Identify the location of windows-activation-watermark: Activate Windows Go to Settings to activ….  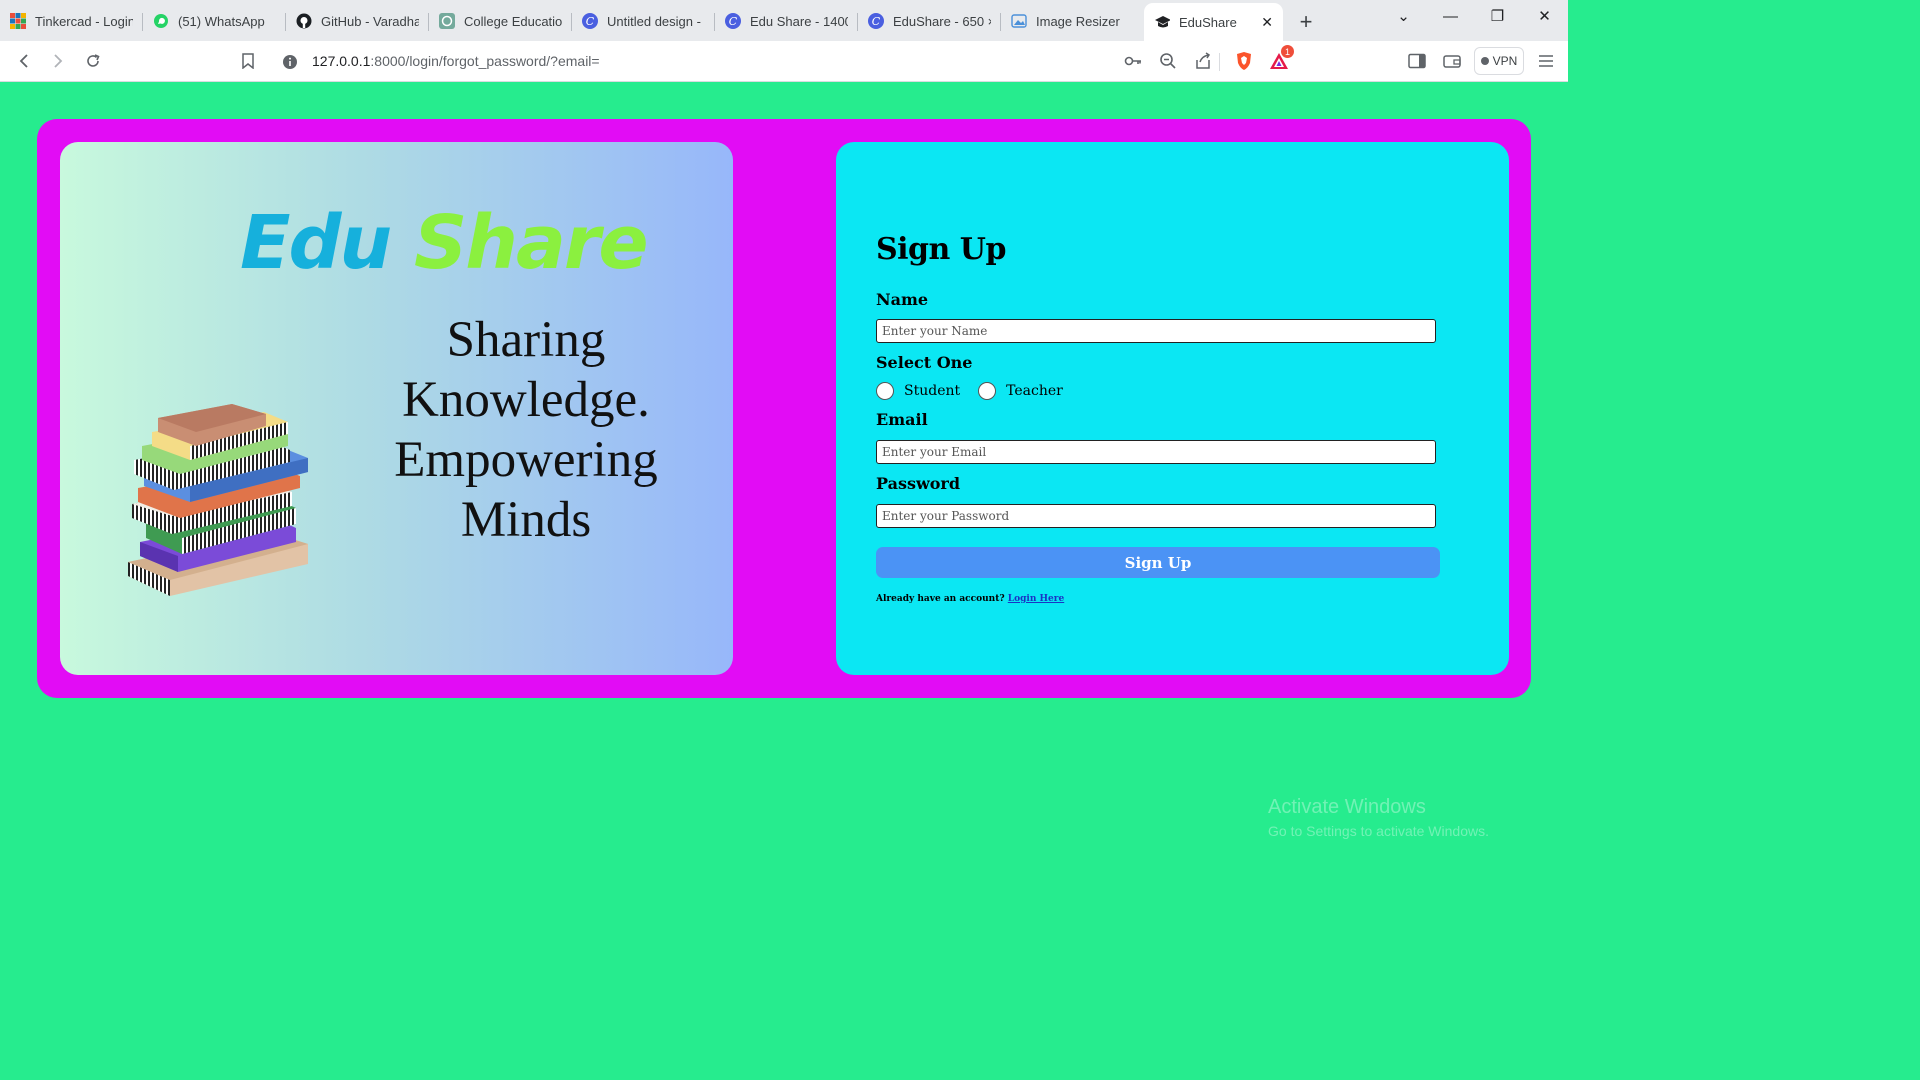
(1378, 817).